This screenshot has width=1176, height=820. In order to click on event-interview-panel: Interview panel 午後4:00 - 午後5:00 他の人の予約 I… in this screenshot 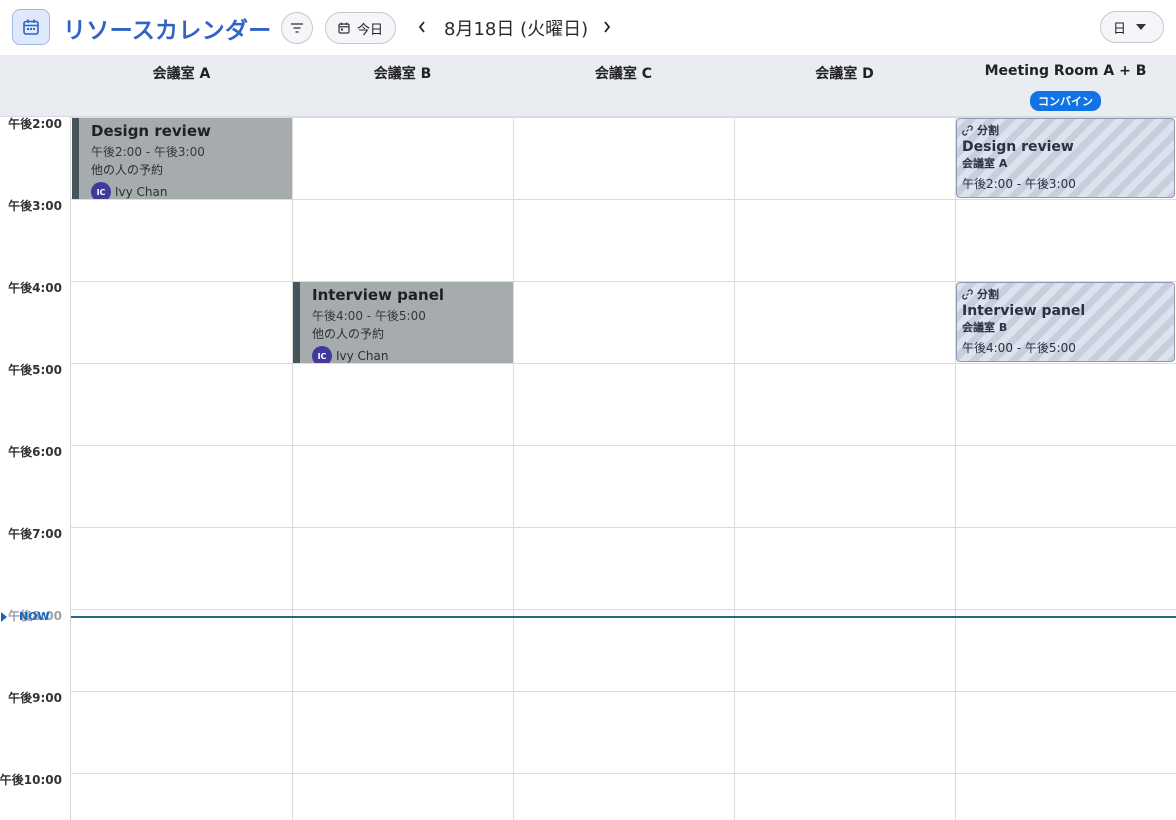, I will do `click(403, 322)`.